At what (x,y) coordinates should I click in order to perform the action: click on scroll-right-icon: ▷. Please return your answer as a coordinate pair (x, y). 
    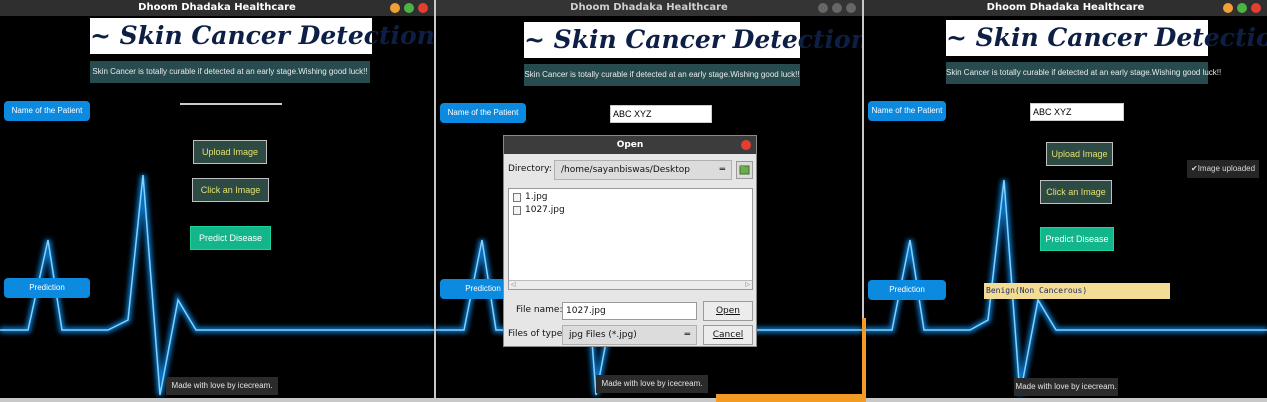
    Looking at the image, I should click on (747, 284).